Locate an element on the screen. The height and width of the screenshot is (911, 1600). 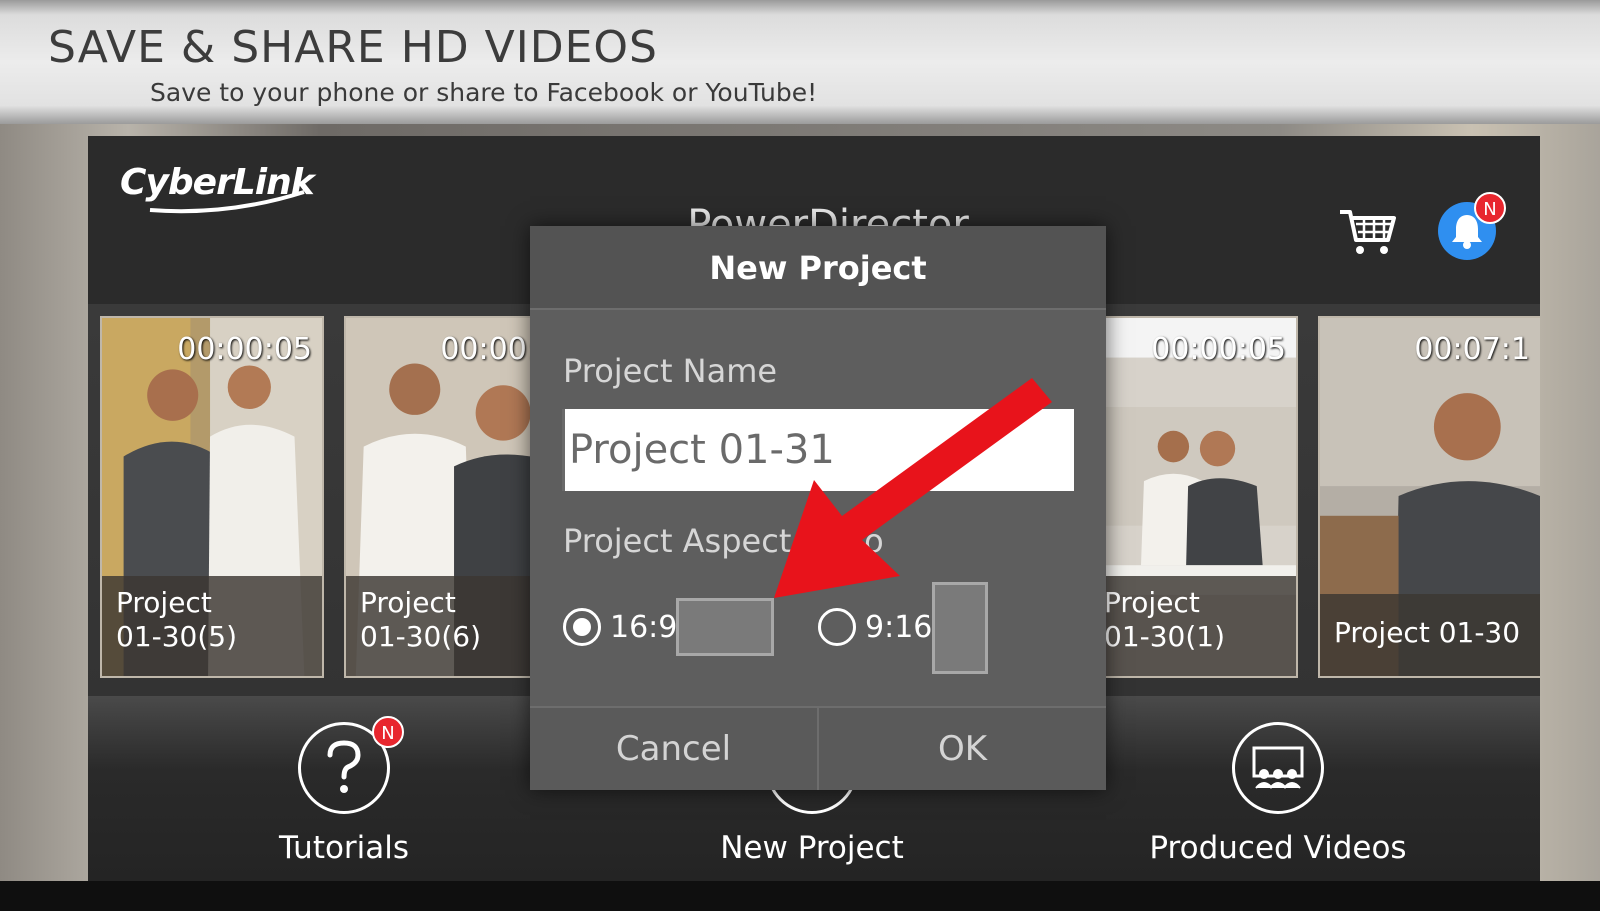
project-label-line: 01-30(6) is located at coordinates (421, 636).